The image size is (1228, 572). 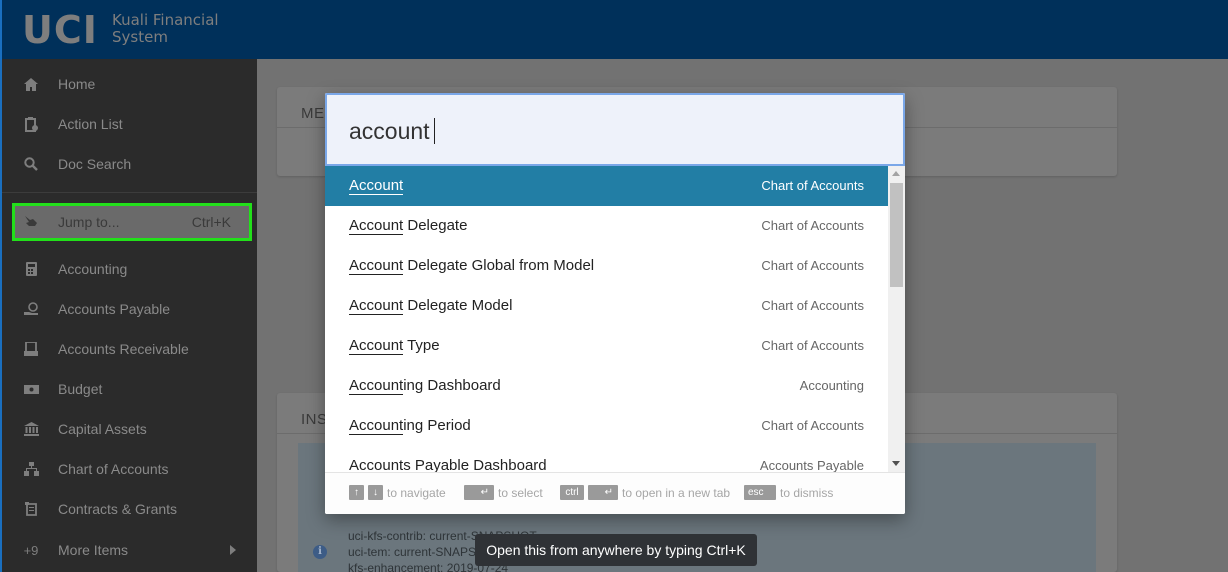 What do you see at coordinates (606, 186) in the screenshot?
I see `result-row: Account Chart of Accounts` at bounding box center [606, 186].